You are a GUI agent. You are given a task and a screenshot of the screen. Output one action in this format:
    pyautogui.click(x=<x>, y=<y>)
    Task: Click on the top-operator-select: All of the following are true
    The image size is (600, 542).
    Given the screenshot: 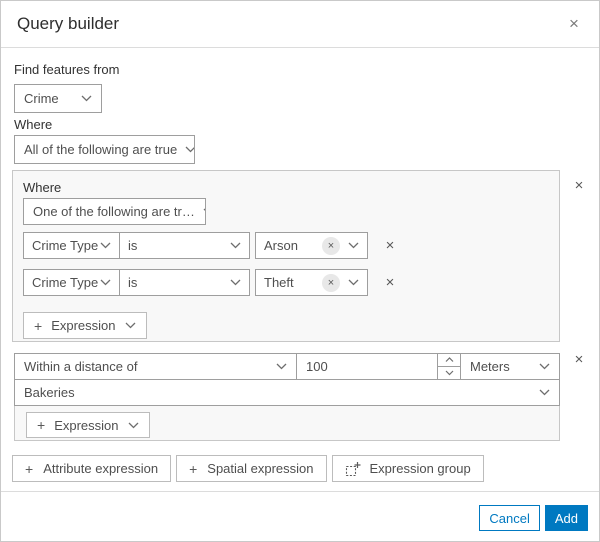 What is the action you would take?
    pyautogui.click(x=104, y=149)
    